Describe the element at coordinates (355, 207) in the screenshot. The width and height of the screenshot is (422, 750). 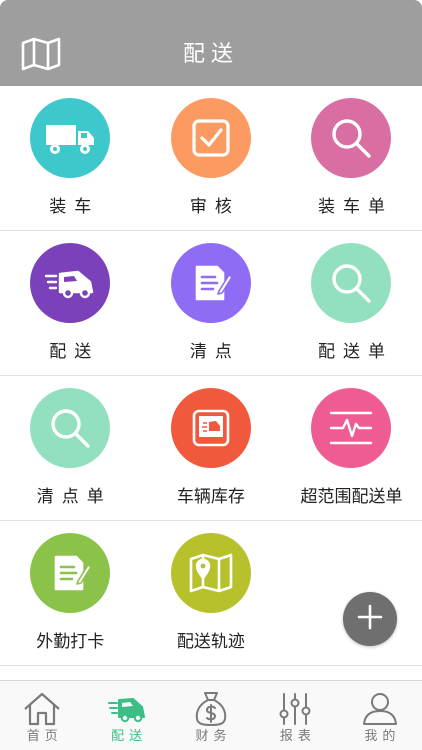
I see `grid-item-label: 装车单` at that location.